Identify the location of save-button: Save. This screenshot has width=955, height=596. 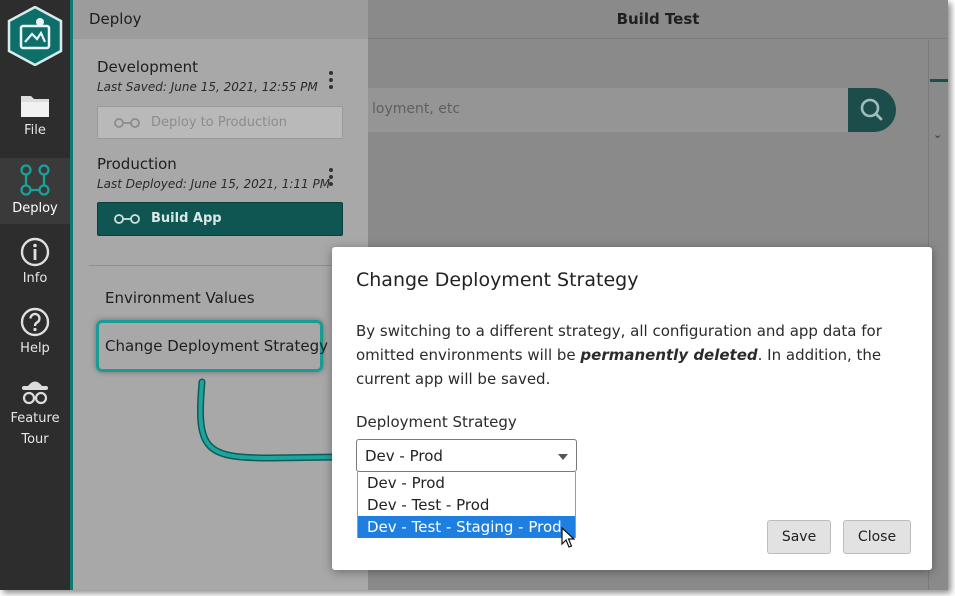
(799, 537).